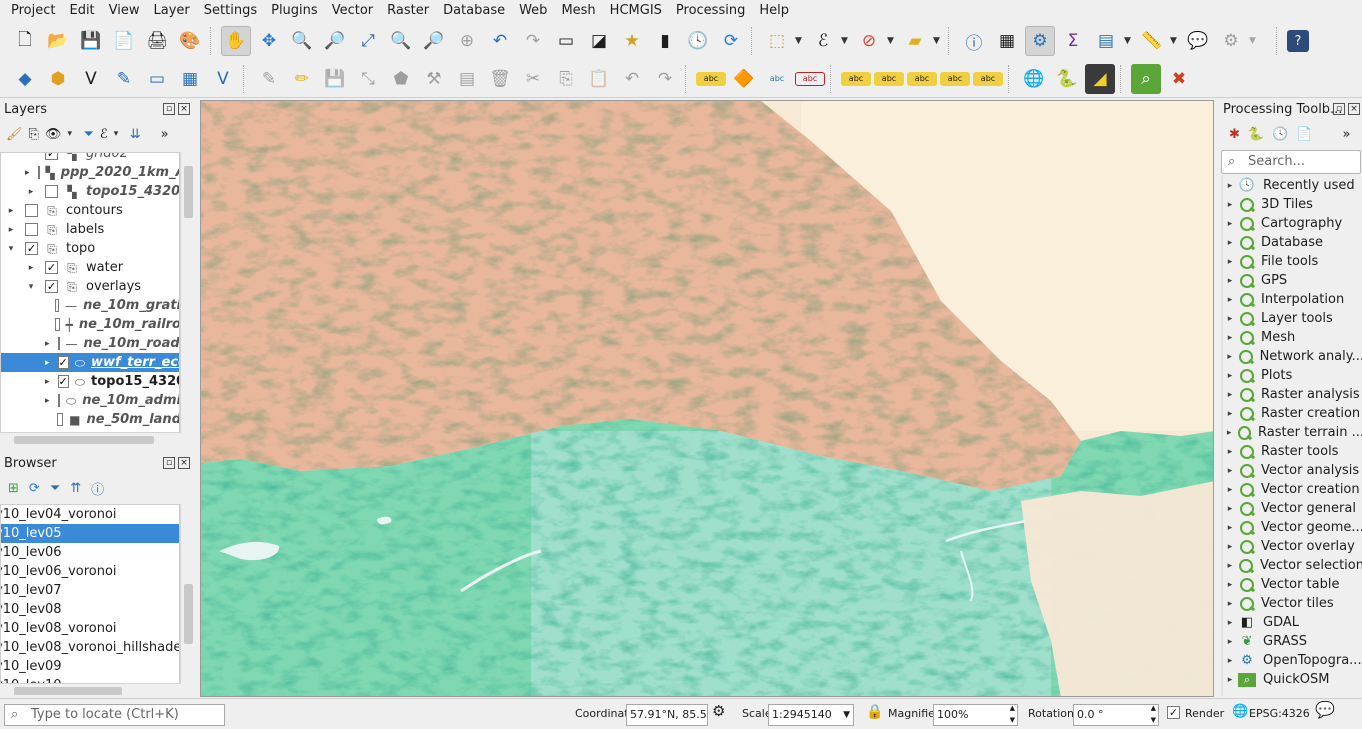  What do you see at coordinates (75, 488) in the screenshot?
I see `collapse-all-icon: ⇈` at bounding box center [75, 488].